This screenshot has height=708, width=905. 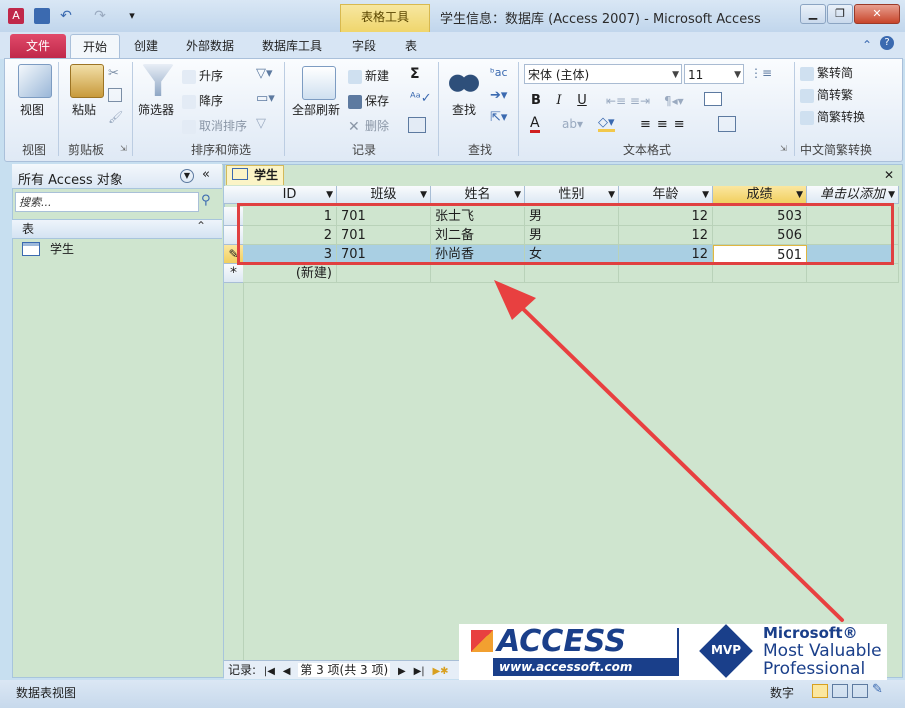 I want to click on column-header-class: 班级 ▼, so click(x=384, y=195).